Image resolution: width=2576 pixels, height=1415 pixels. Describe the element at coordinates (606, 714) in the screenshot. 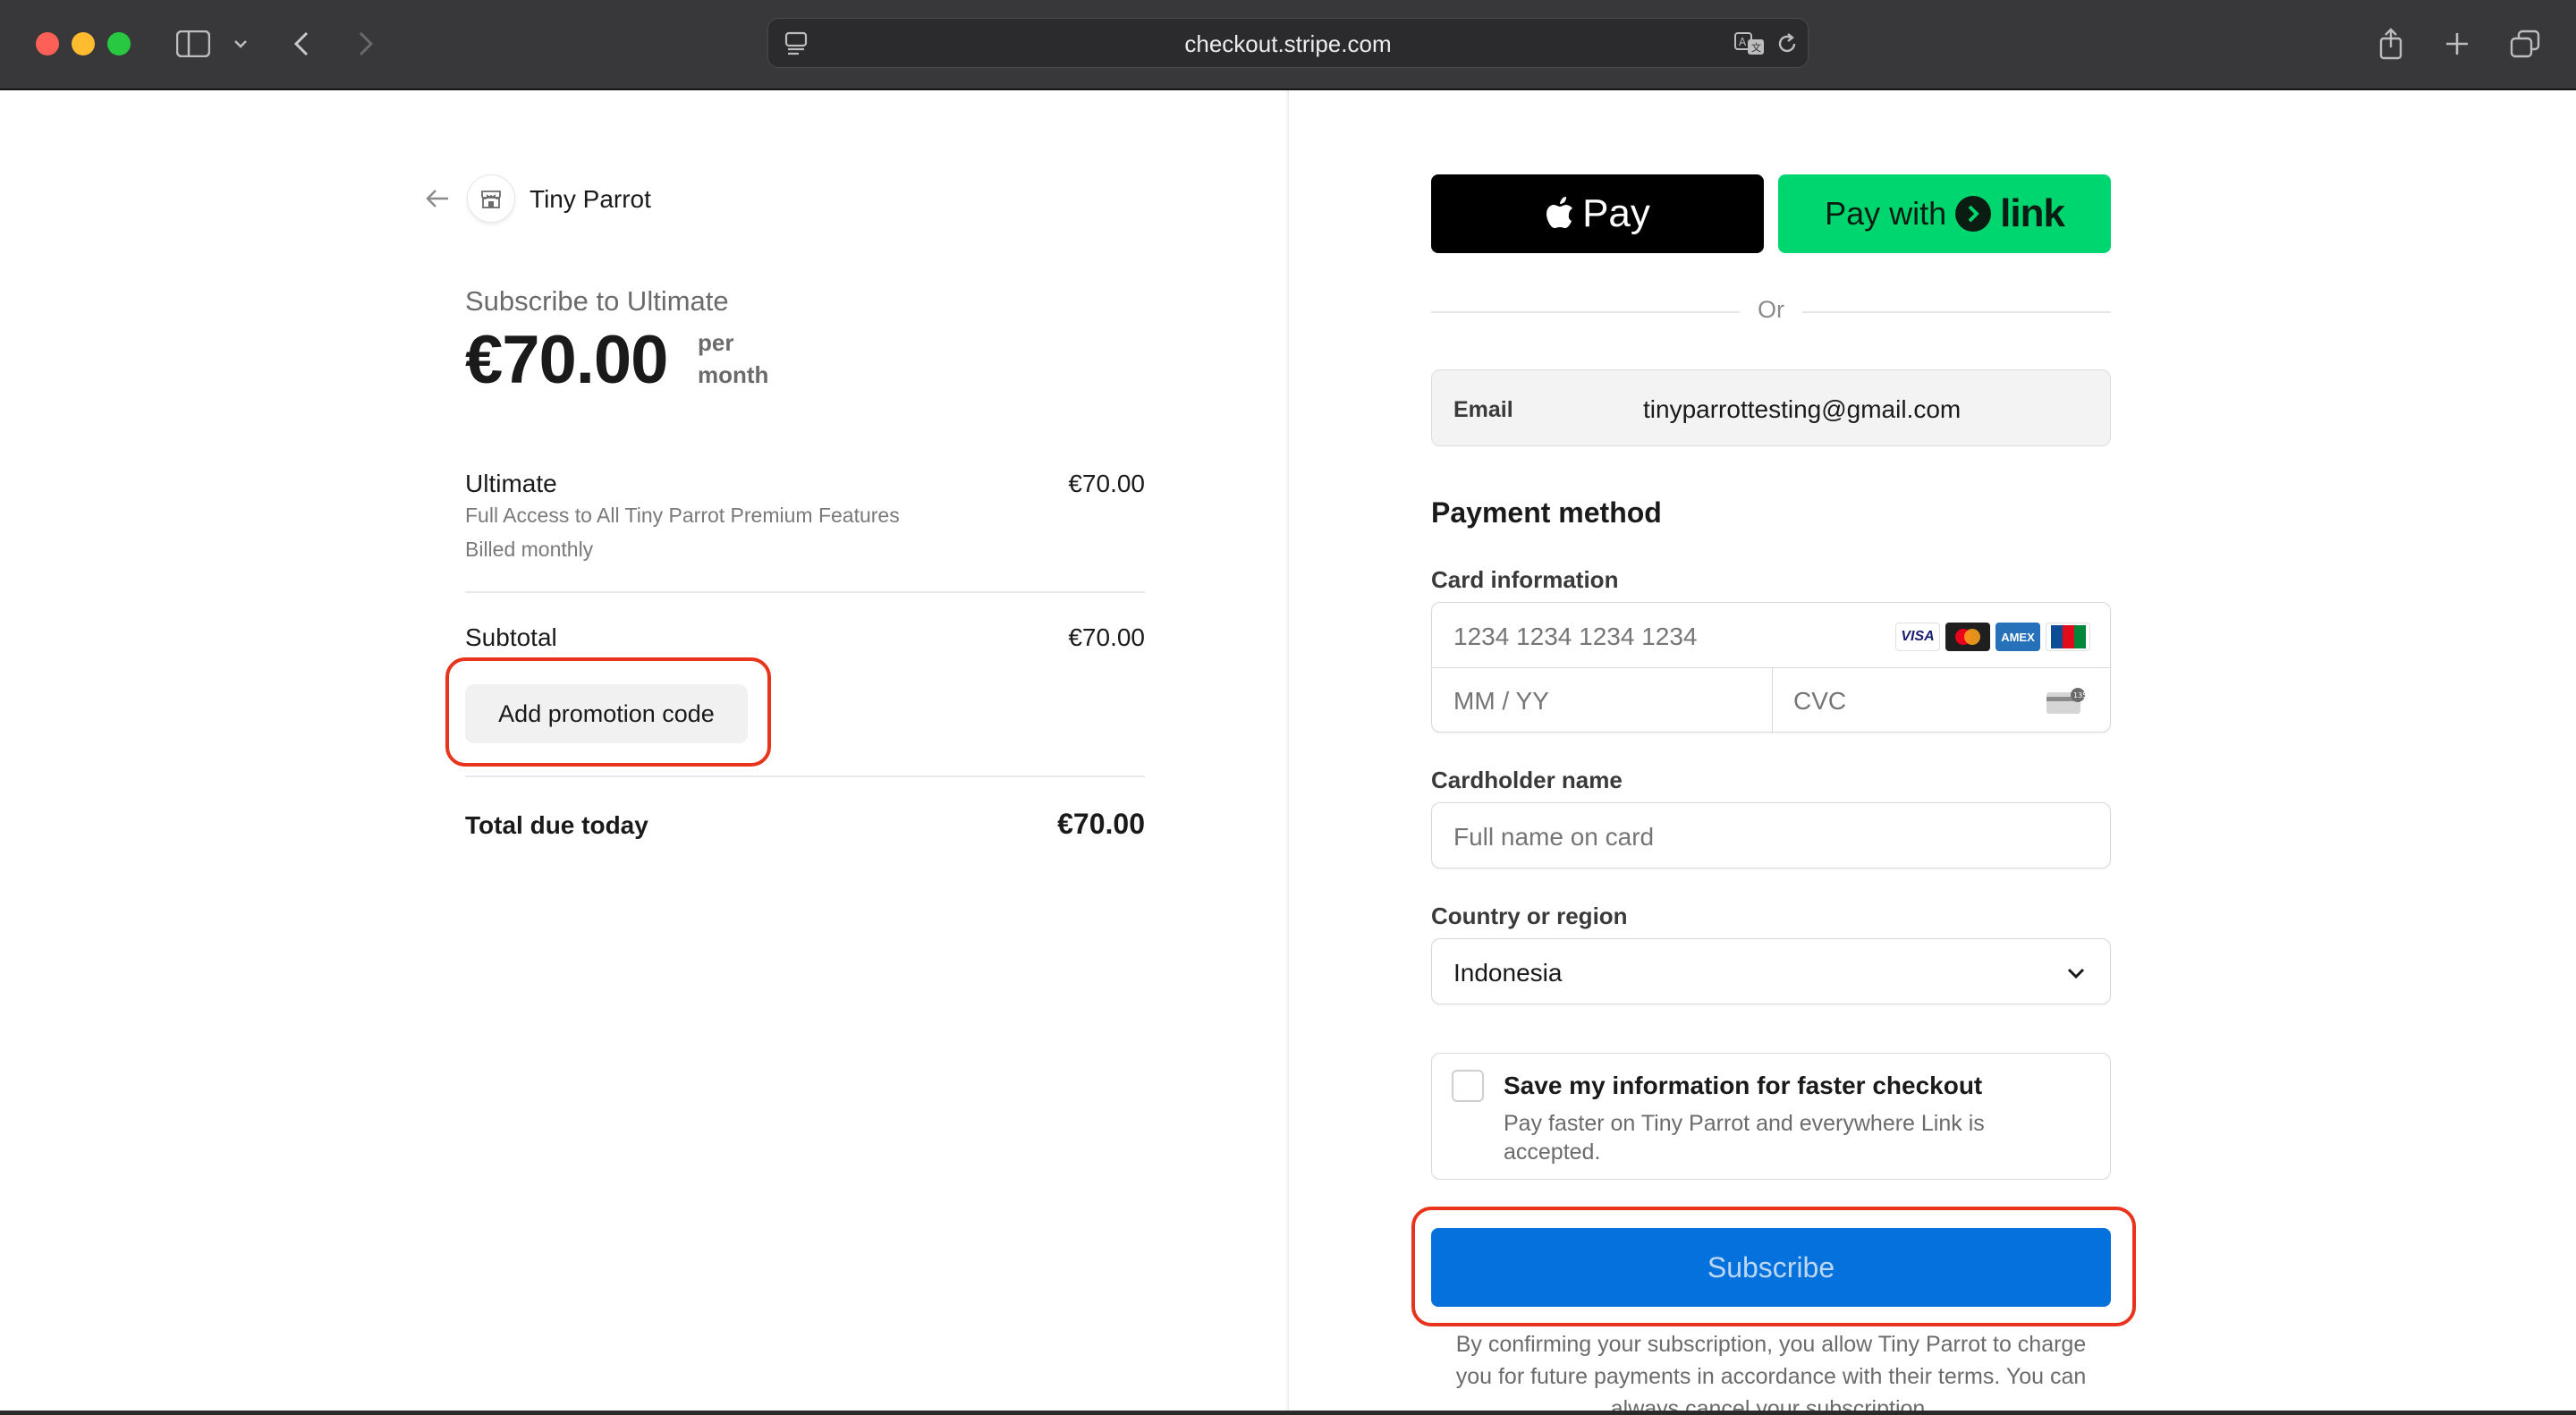

I see `add-promotion-code-button: Add promotion code` at that location.